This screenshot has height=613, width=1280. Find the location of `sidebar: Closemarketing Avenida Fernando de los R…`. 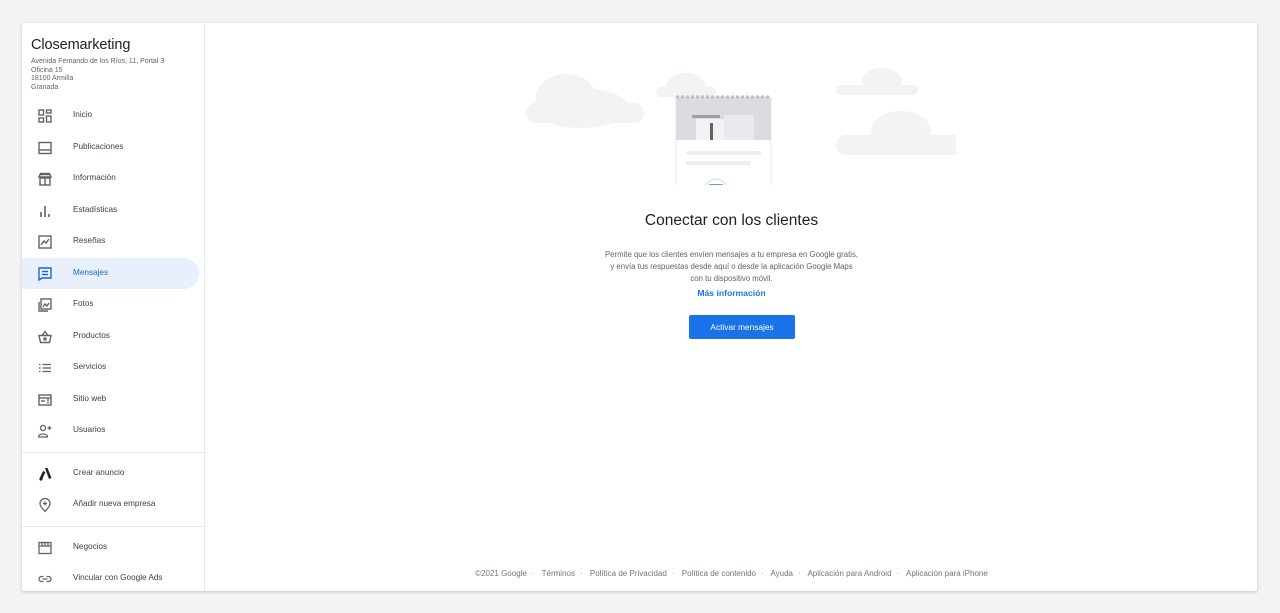

sidebar: Closemarketing Avenida Fernando de los R… is located at coordinates (113, 307).